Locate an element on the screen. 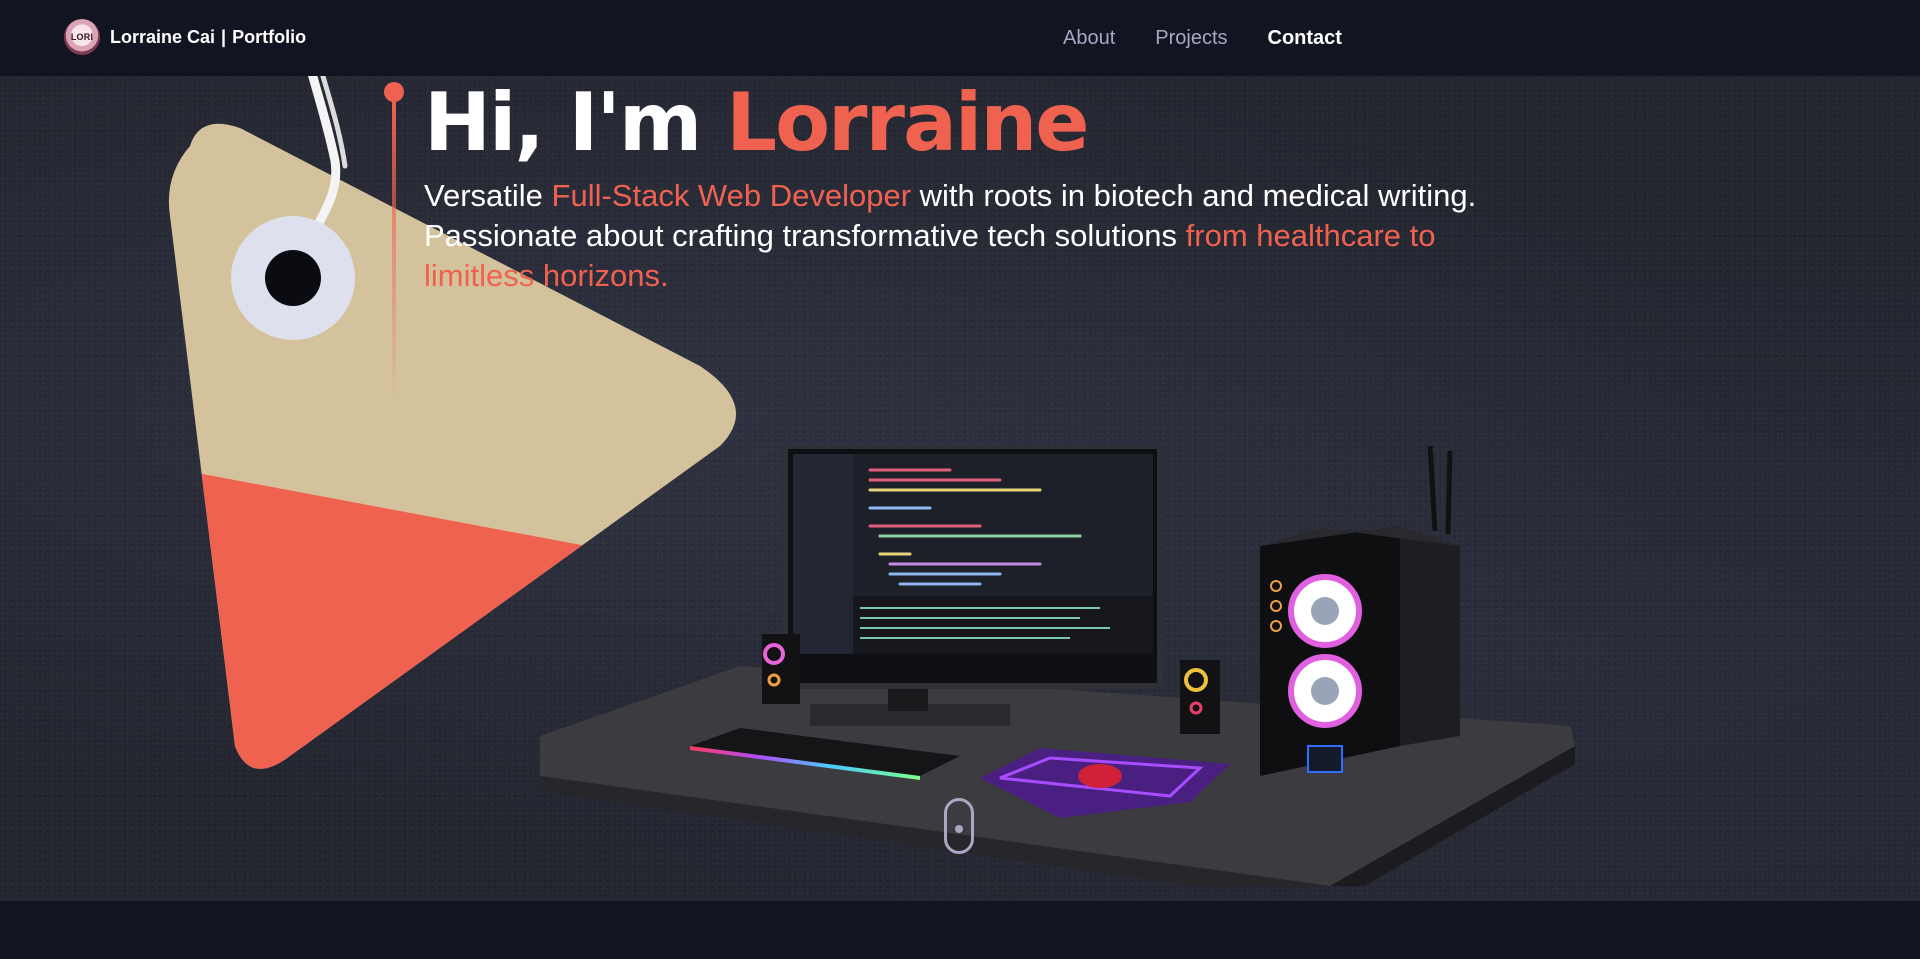 Image resolution: width=1920 pixels, height=959 pixels. mouse-scroll-icon is located at coordinates (959, 826).